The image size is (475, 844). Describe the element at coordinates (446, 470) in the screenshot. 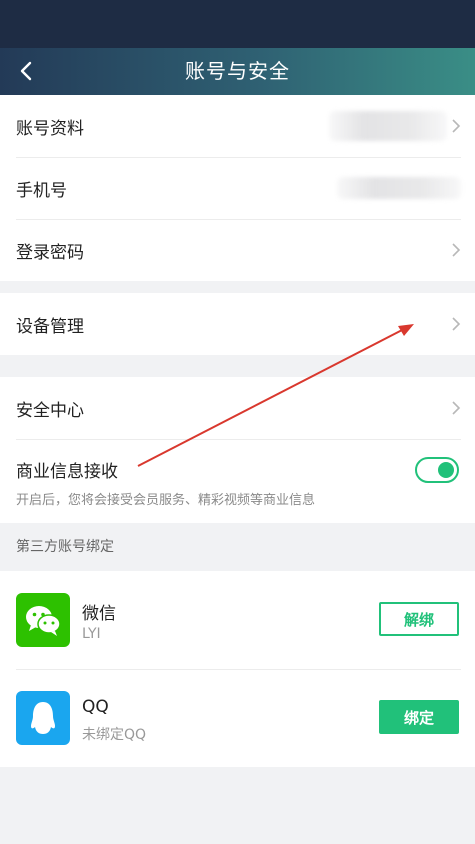

I see `toggle-knob` at that location.